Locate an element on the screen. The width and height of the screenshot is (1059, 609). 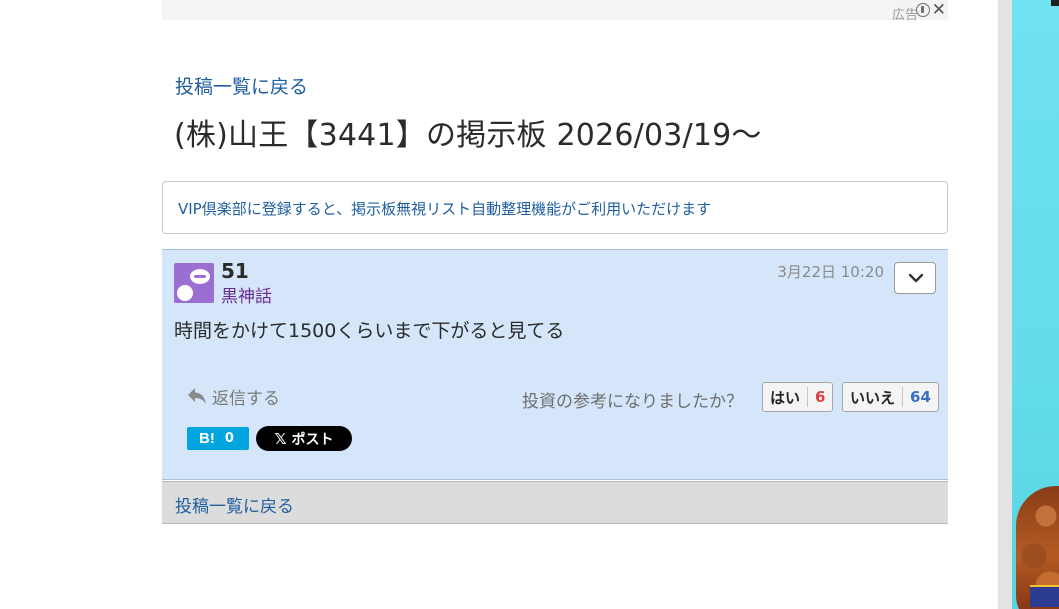
comment-number: 51 is located at coordinates (235, 271).